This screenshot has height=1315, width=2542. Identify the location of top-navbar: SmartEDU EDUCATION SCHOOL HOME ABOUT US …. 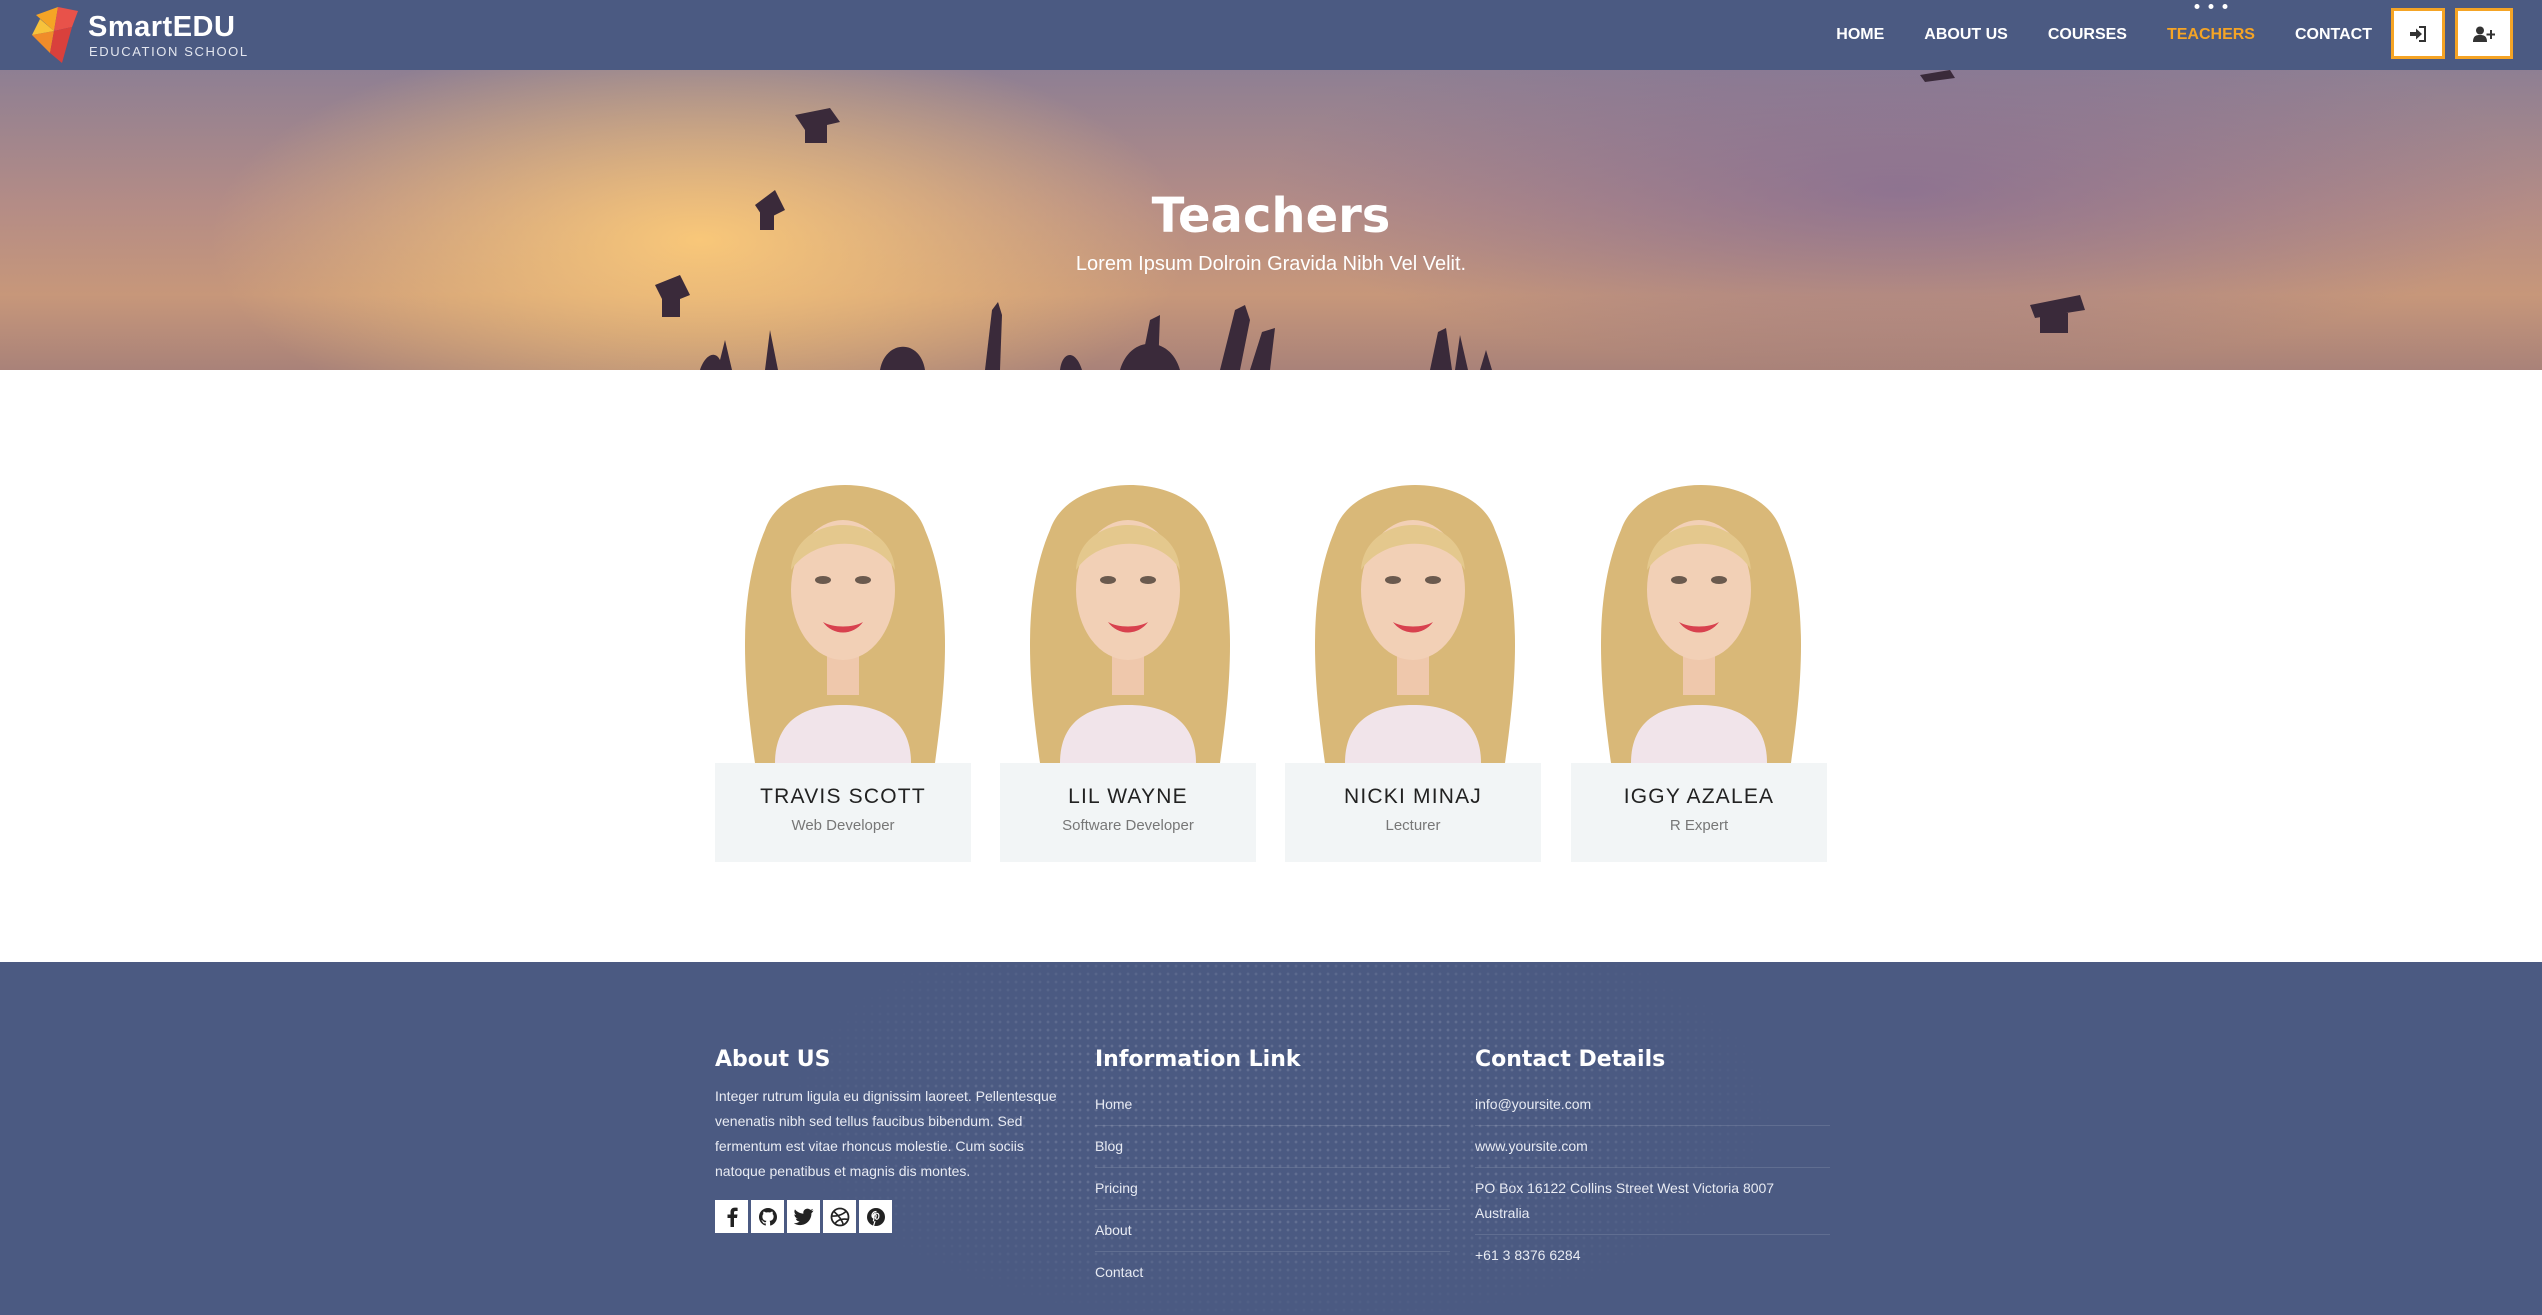
(1271, 35).